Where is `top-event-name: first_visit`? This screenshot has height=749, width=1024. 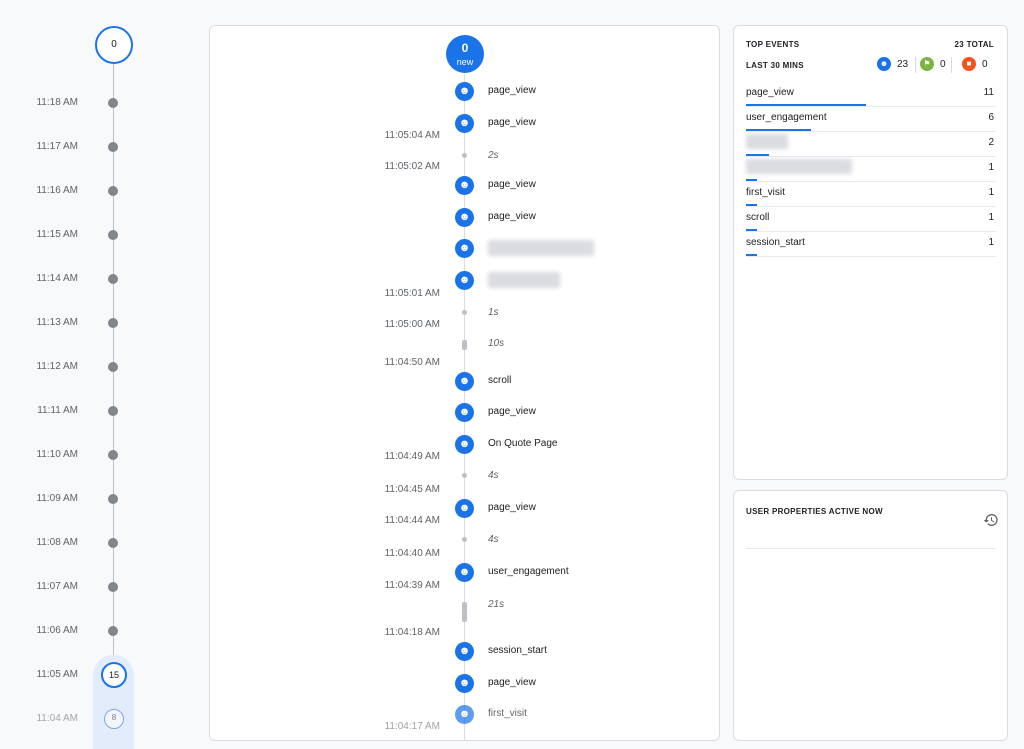
top-event-name: first_visit is located at coordinates (765, 192).